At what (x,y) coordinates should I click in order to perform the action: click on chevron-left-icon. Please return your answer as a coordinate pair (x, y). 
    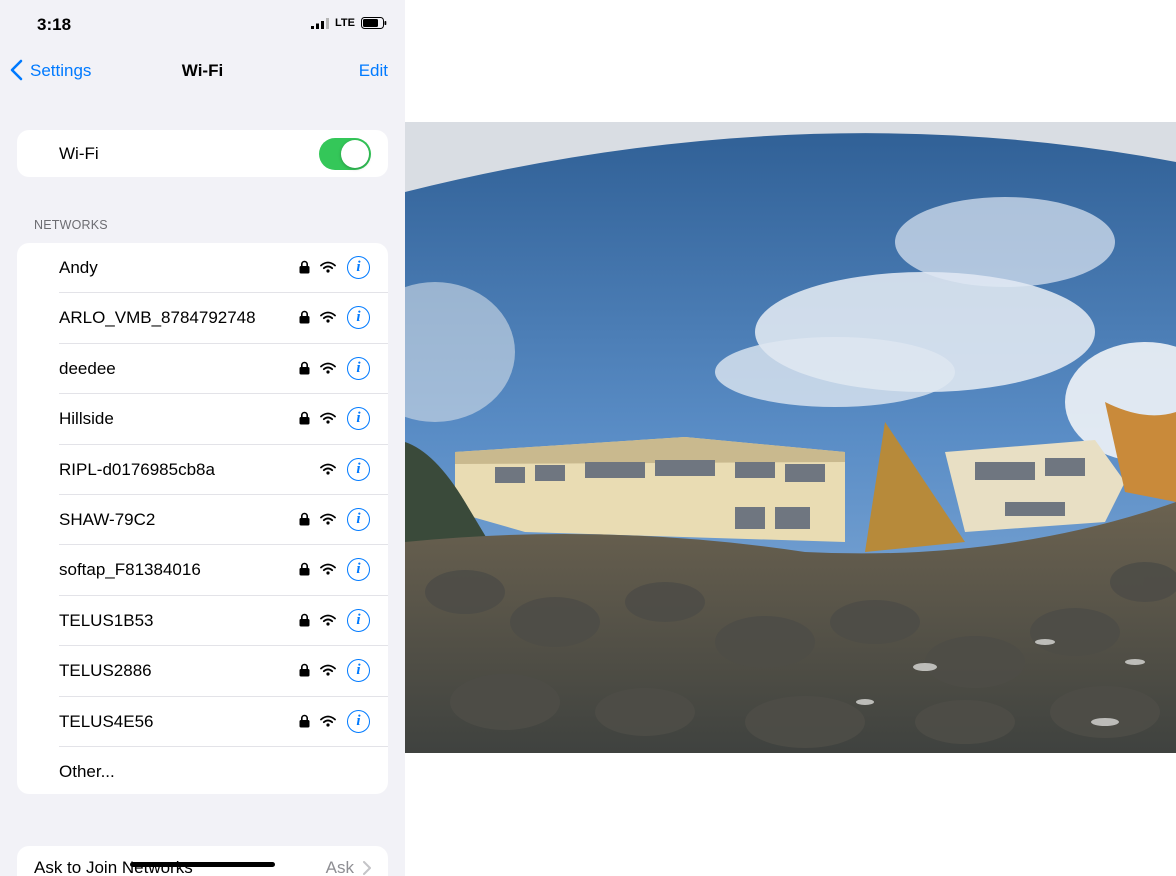
    Looking at the image, I should click on (16, 69).